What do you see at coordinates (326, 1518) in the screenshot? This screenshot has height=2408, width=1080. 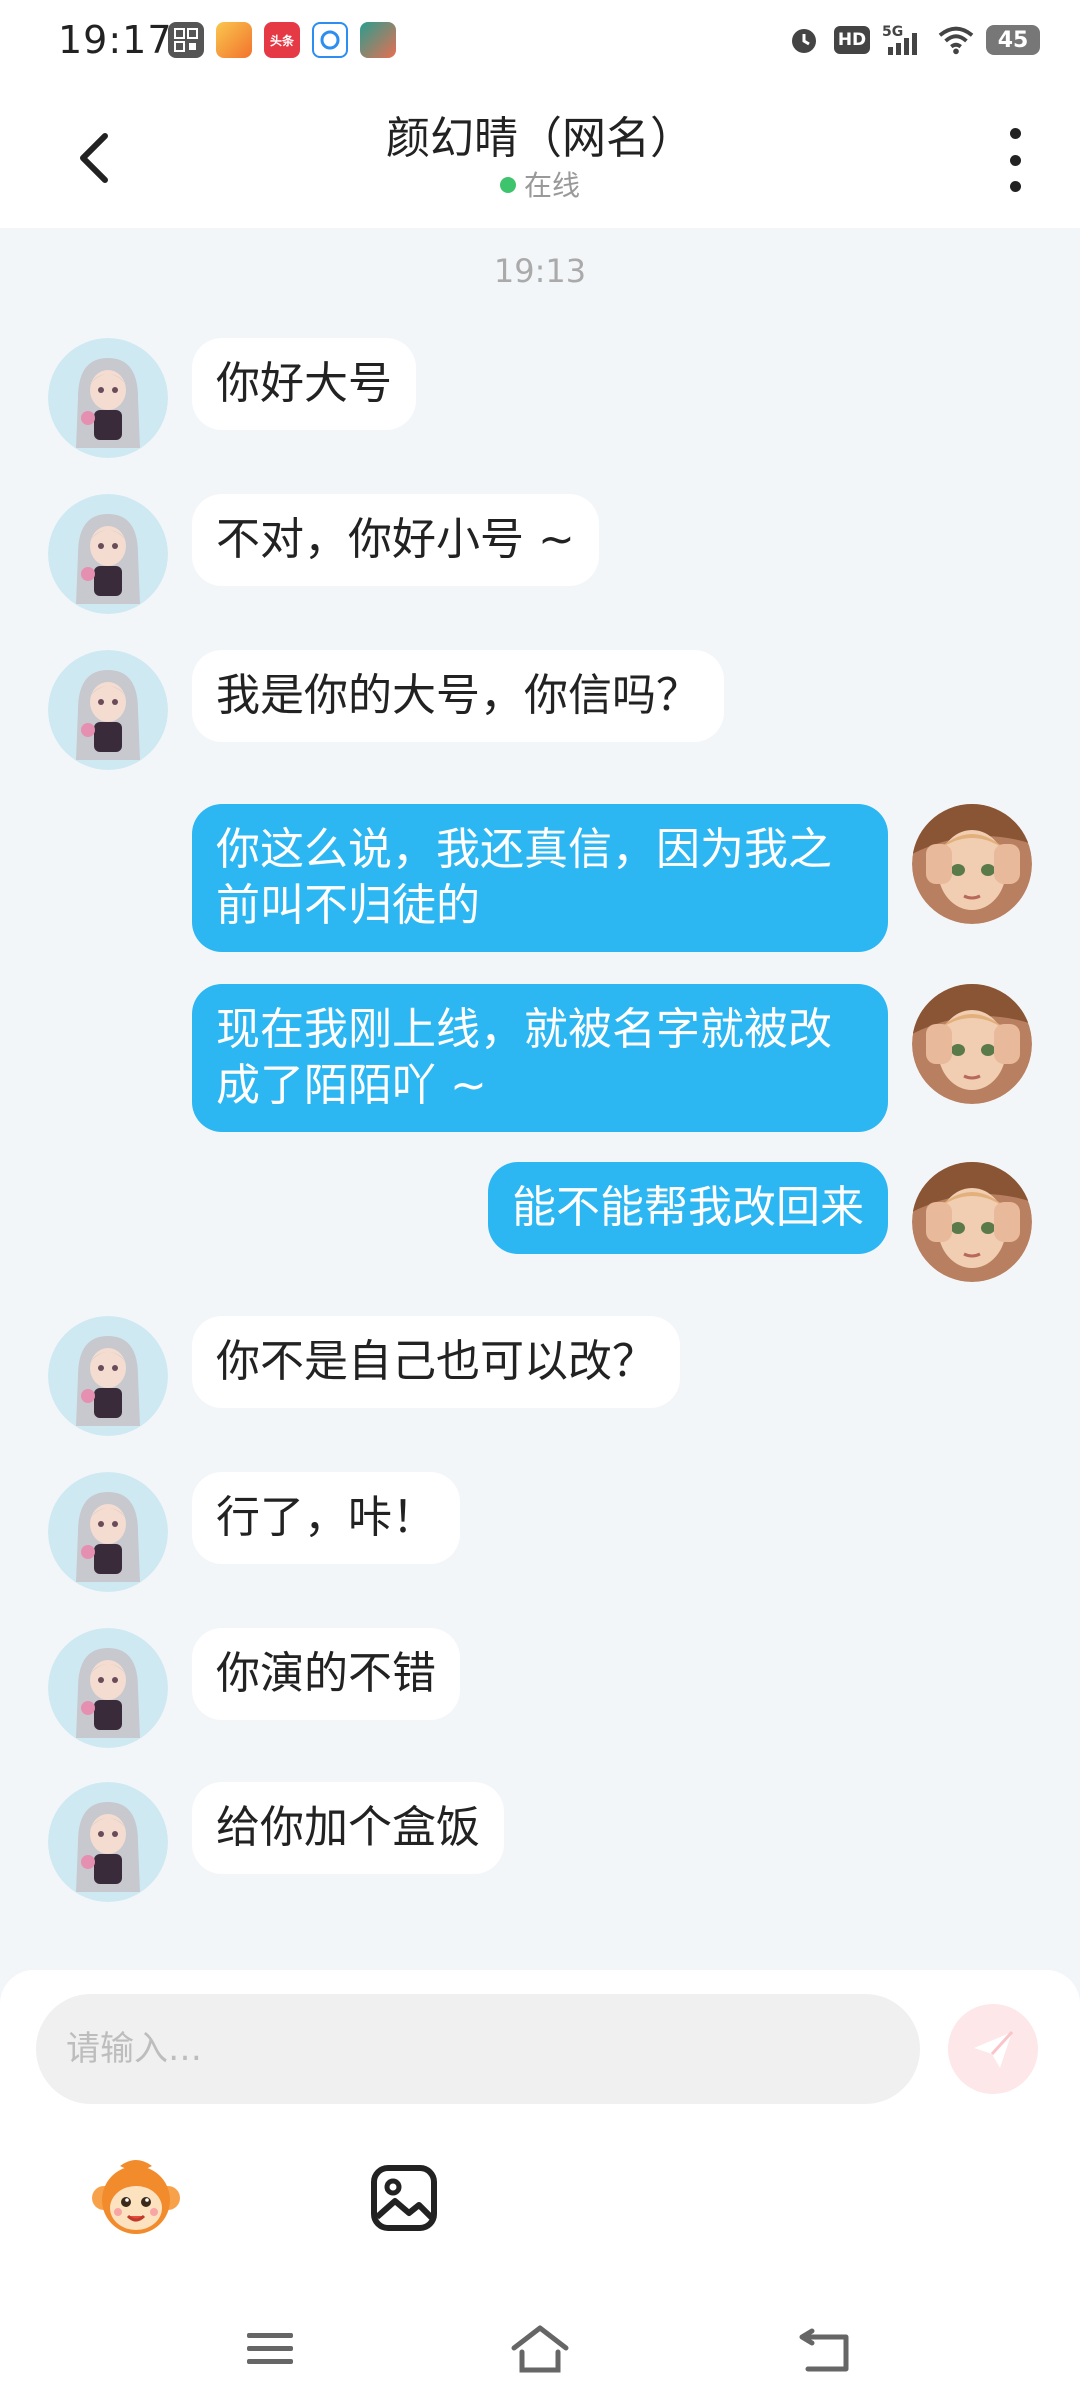 I see `message-bubble: 行了，咔！` at bounding box center [326, 1518].